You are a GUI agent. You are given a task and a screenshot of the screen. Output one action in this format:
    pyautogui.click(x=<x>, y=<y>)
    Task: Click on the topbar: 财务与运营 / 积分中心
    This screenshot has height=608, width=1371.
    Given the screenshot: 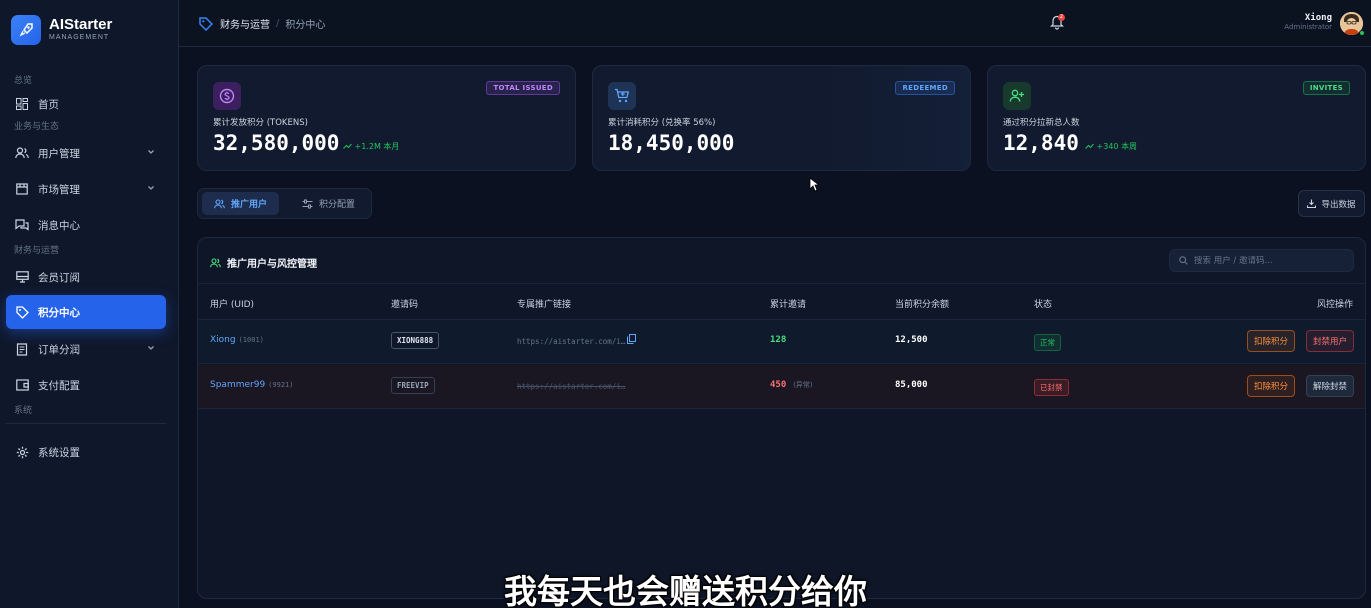 What is the action you would take?
    pyautogui.click(x=775, y=23)
    